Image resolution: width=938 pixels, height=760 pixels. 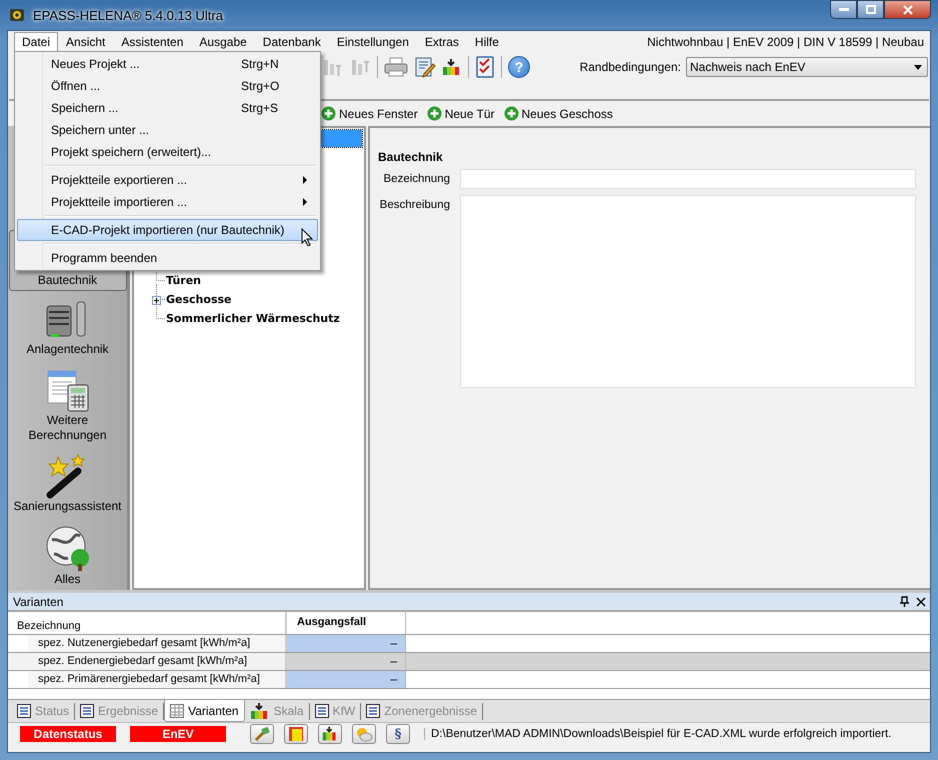 What do you see at coordinates (68, 734) in the screenshot?
I see `status-badge: Datenstatus` at bounding box center [68, 734].